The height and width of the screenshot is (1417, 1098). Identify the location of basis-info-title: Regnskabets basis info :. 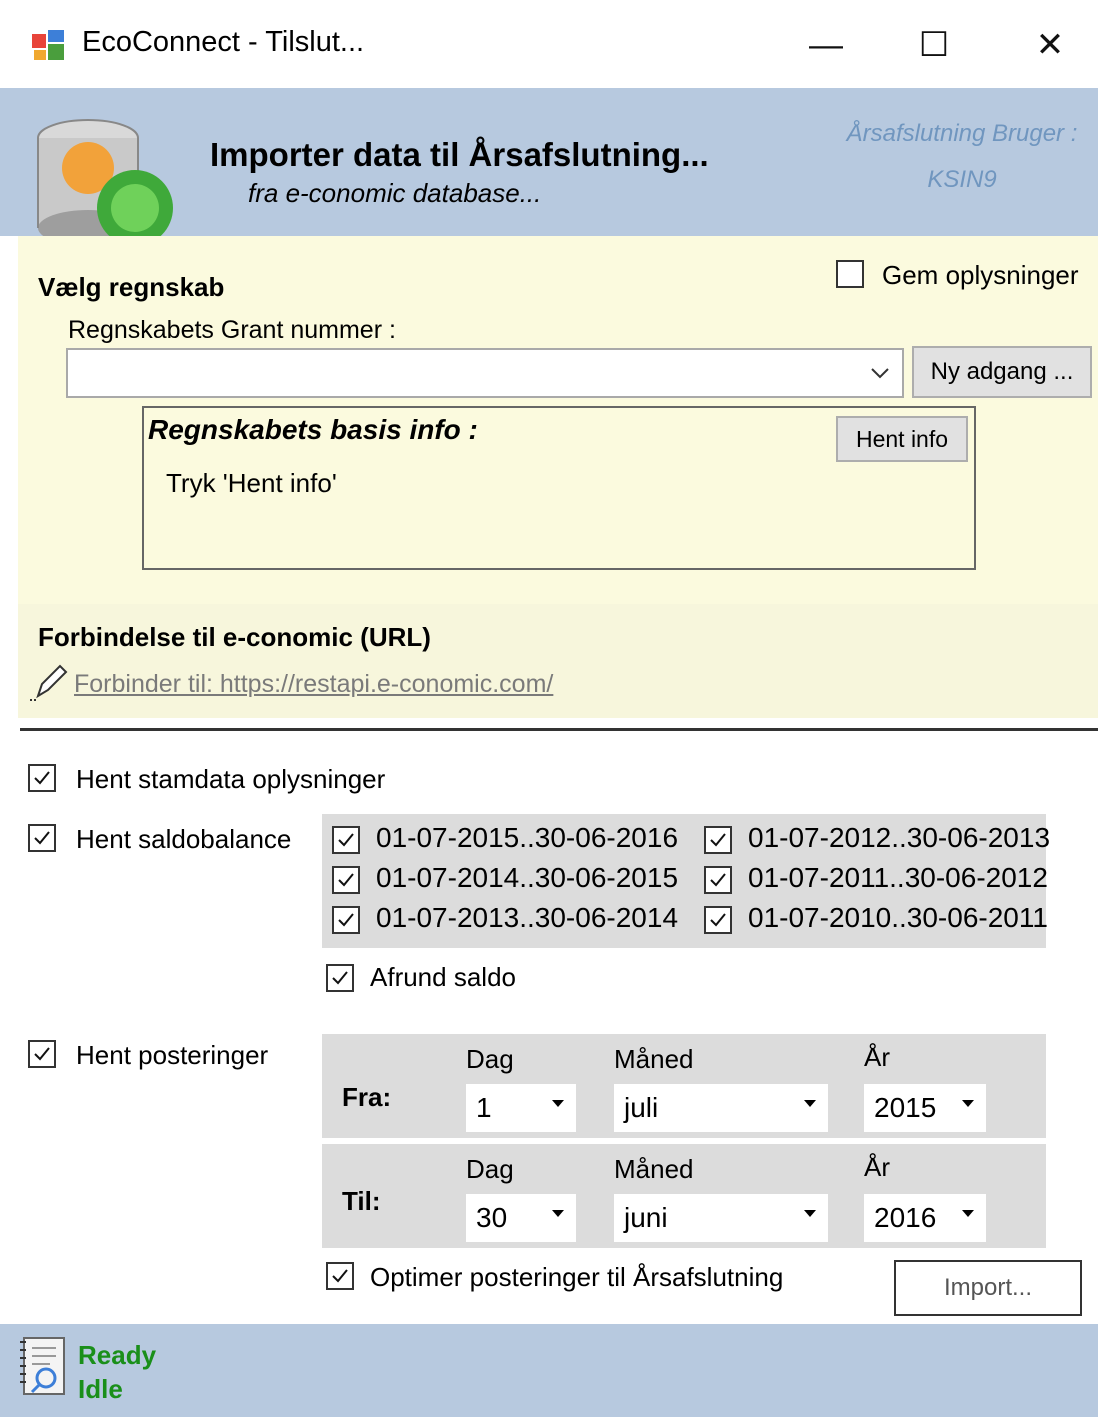
(313, 429).